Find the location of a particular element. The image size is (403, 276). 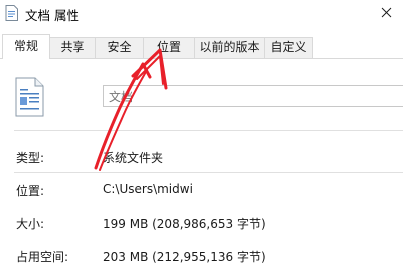

tab-general: 常规 is located at coordinates (26, 46).